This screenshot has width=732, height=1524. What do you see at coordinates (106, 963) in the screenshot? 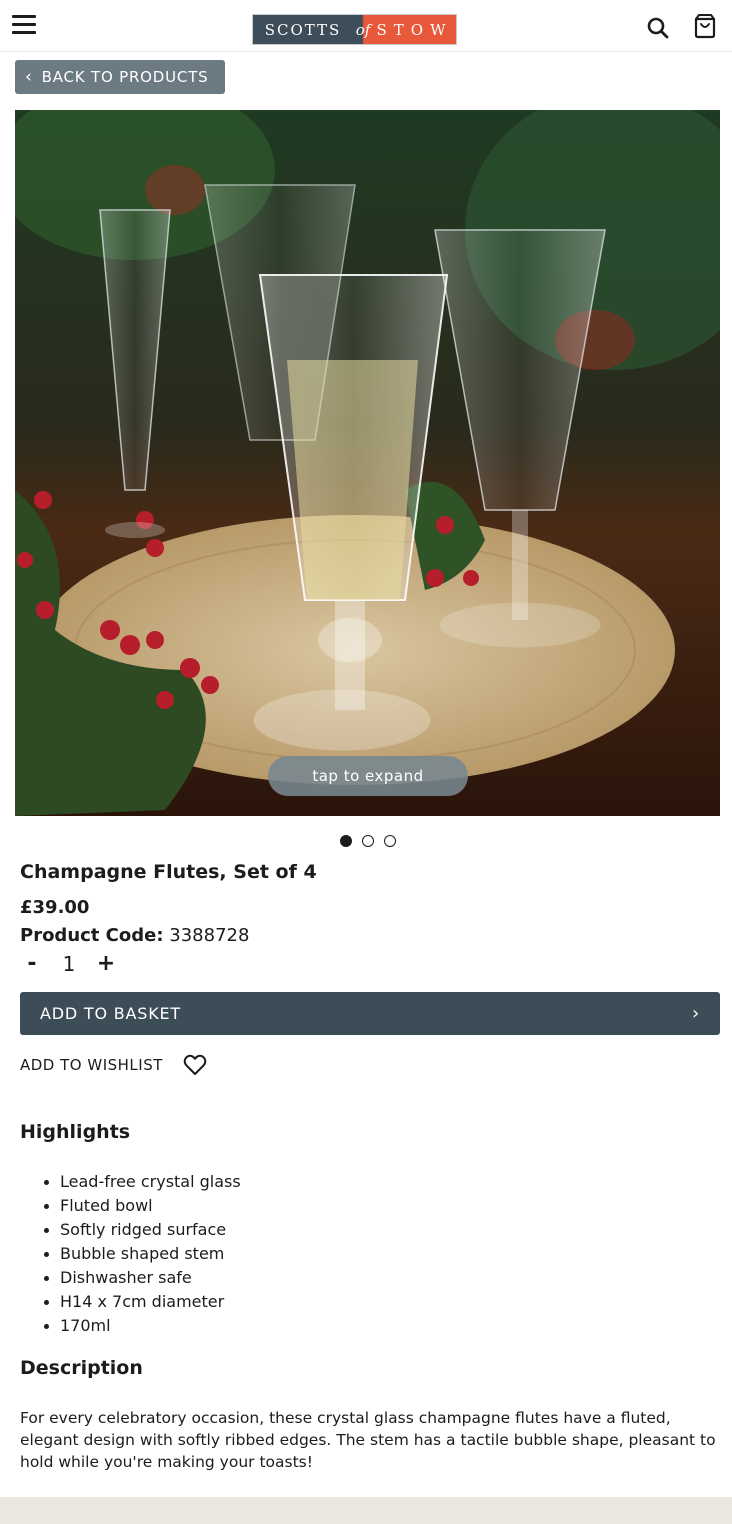
I see `quantity-increase-button: +` at bounding box center [106, 963].